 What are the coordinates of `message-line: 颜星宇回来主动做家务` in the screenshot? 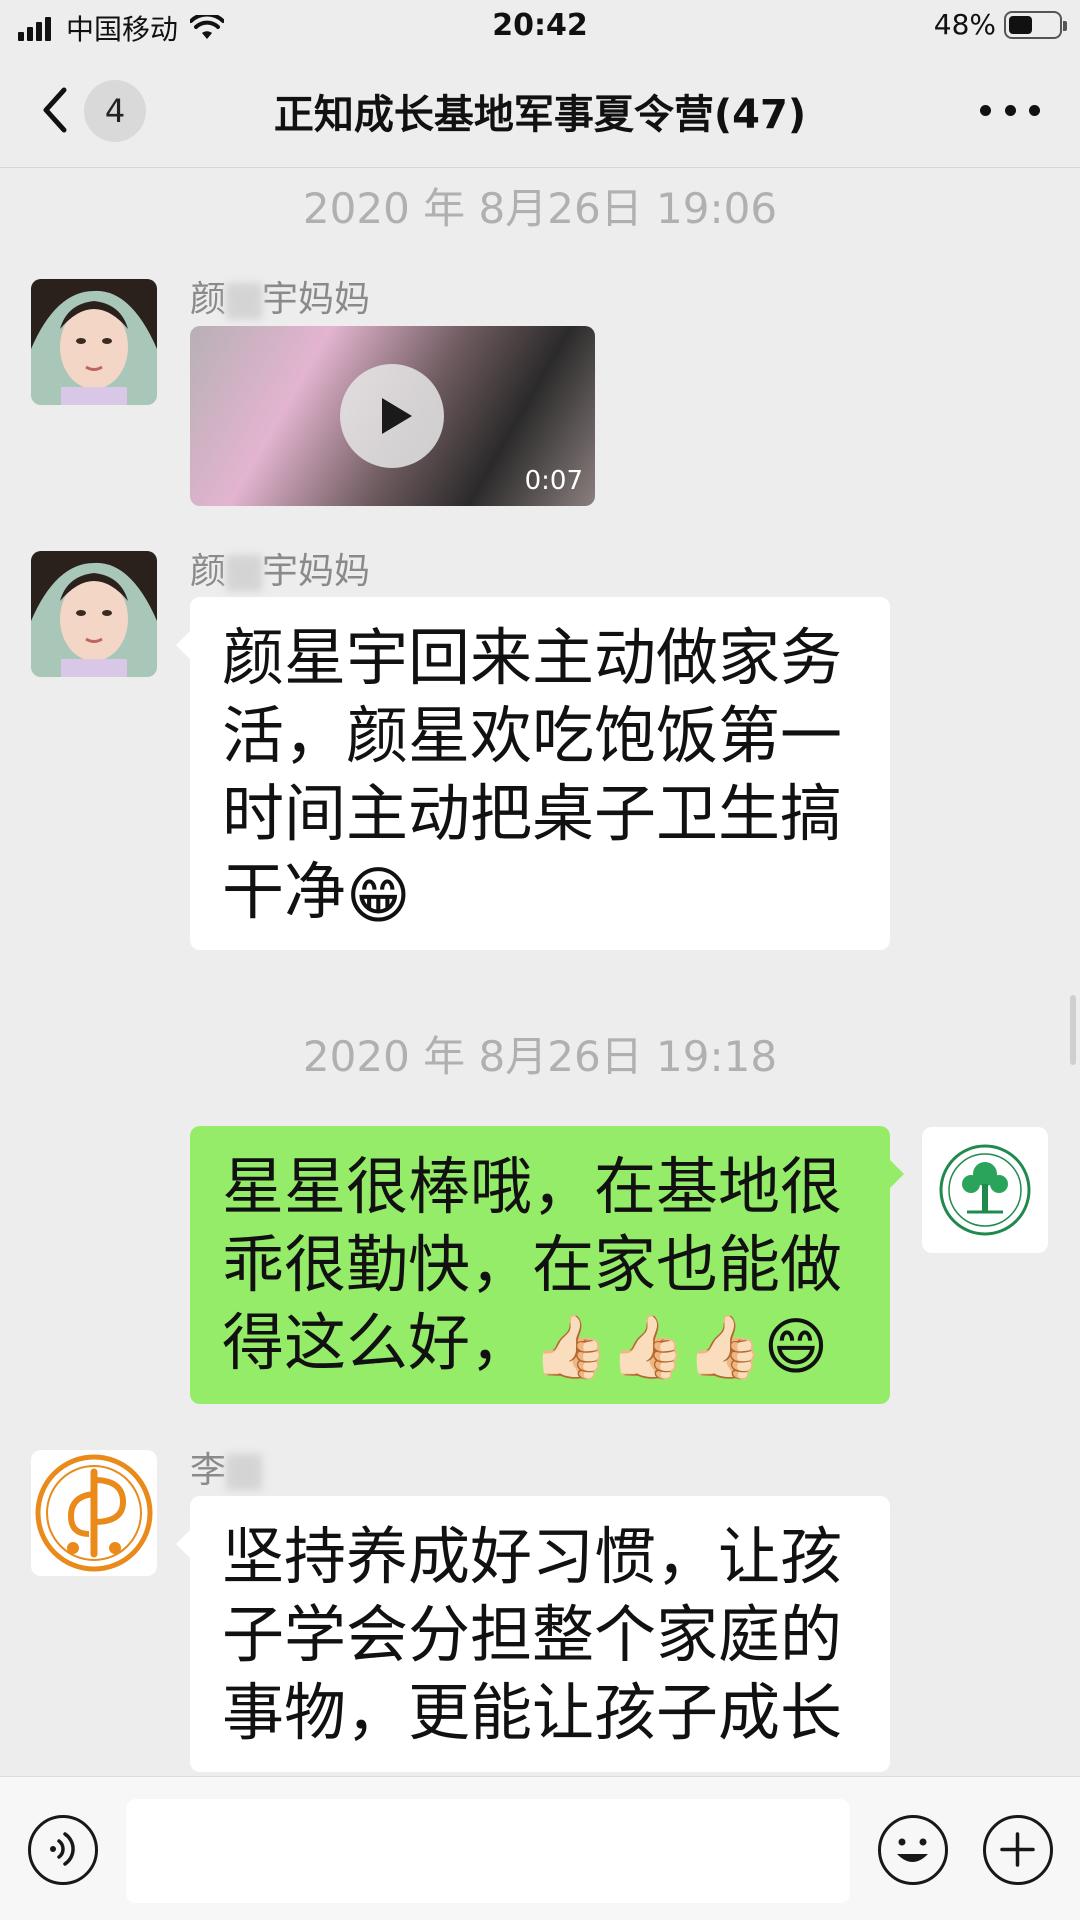 It's located at (532, 657).